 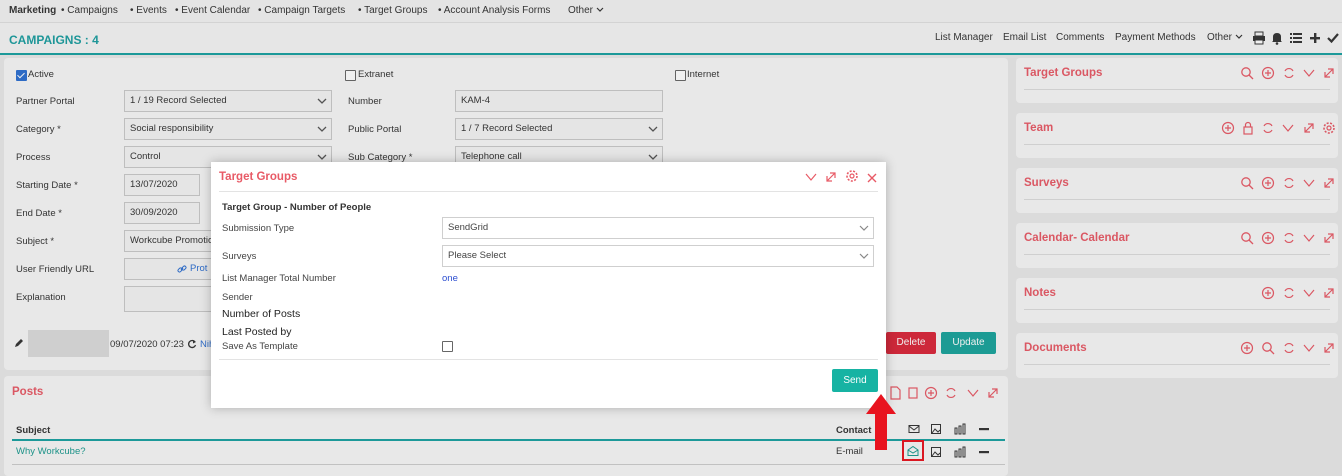 I want to click on send-button: Send, so click(x=855, y=380).